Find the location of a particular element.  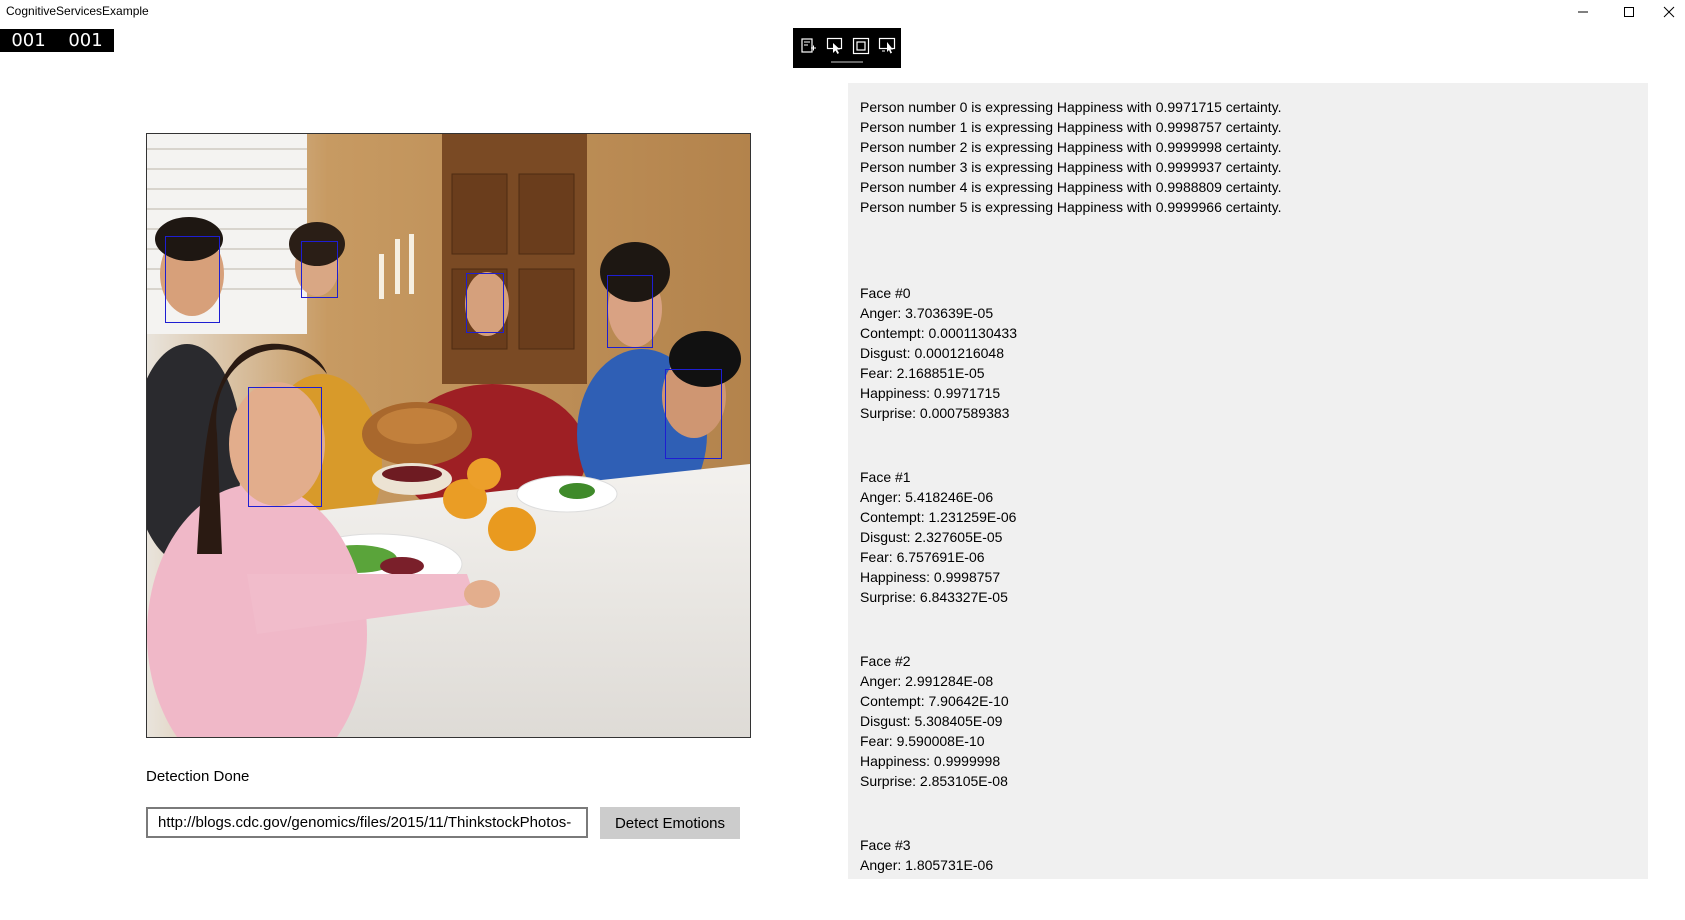

window-title: CognitiveServicesExample is located at coordinates (77, 11).